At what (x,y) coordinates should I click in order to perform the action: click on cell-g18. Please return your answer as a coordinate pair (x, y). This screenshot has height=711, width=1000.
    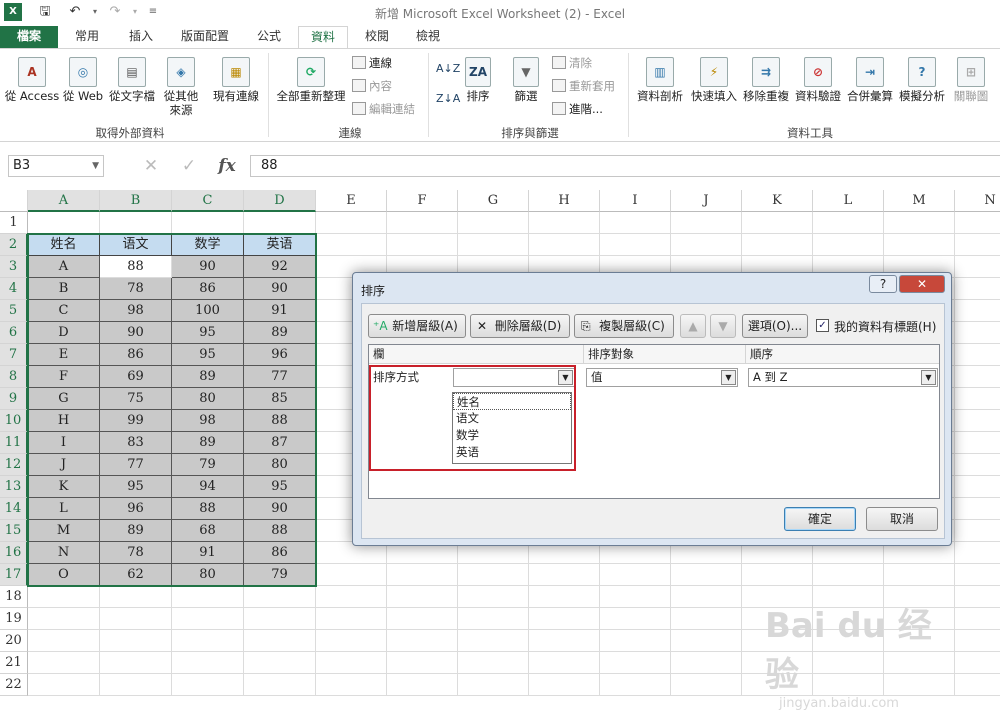
    Looking at the image, I should click on (493, 597).